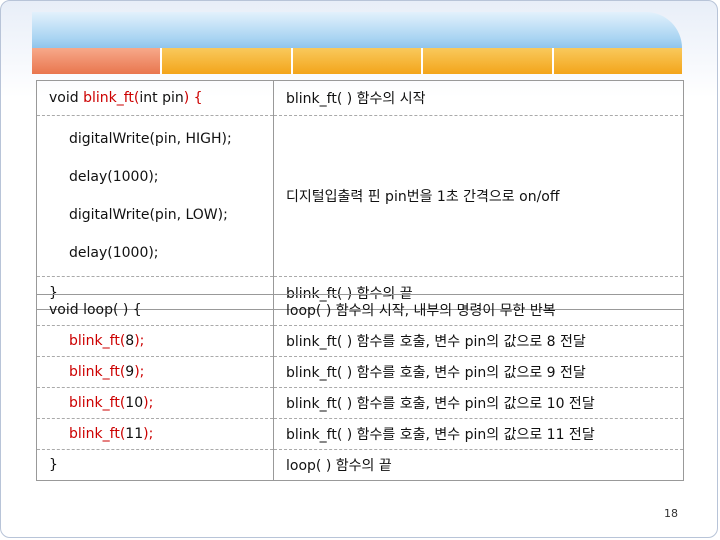 This screenshot has height=540, width=720. What do you see at coordinates (193, 98) in the screenshot?
I see `code-close: ) {` at bounding box center [193, 98].